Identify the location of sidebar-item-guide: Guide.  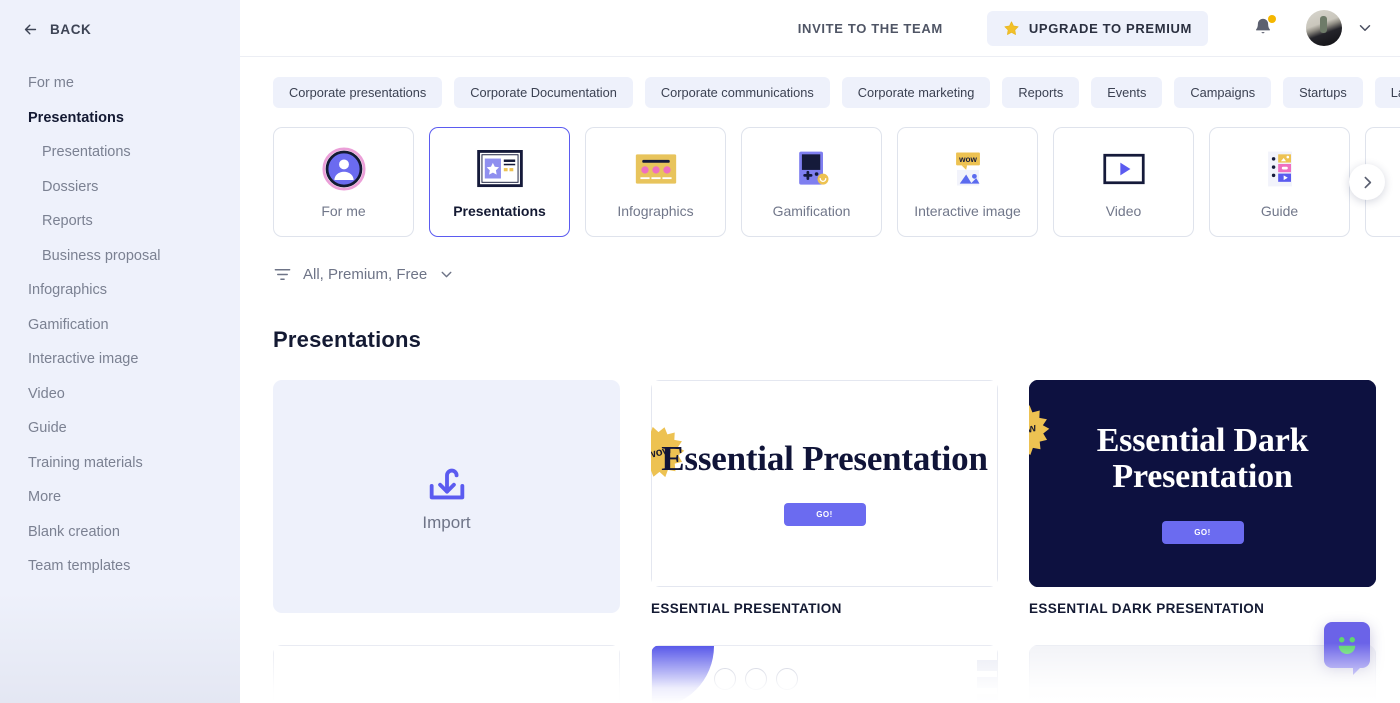
(120, 428).